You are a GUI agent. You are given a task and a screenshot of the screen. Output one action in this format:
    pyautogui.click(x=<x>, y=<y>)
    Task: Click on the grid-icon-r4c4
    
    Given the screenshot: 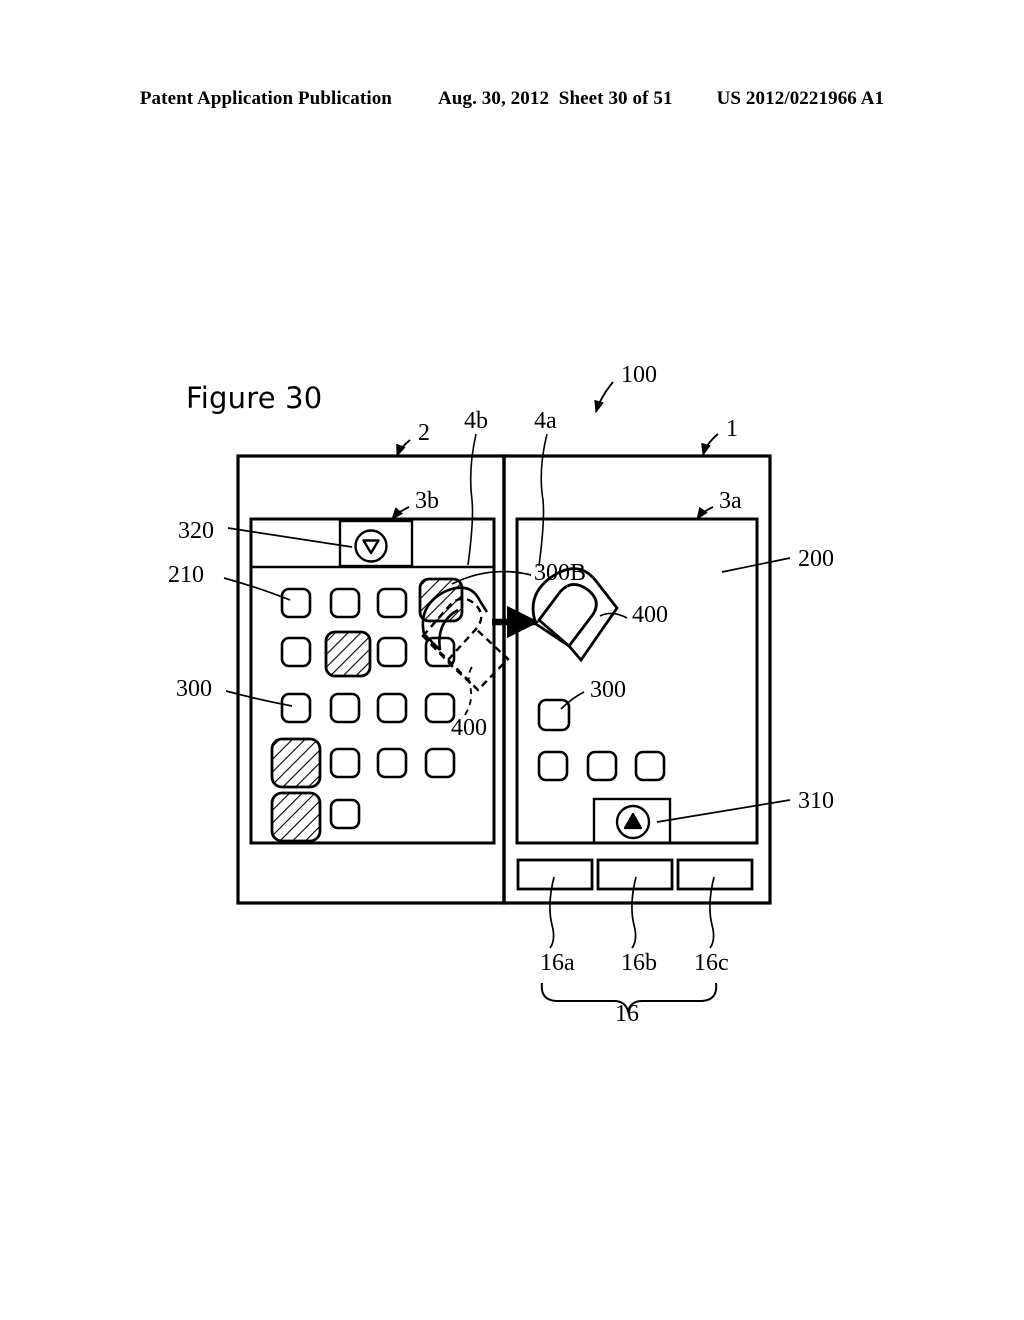 What is the action you would take?
    pyautogui.click(x=440, y=763)
    